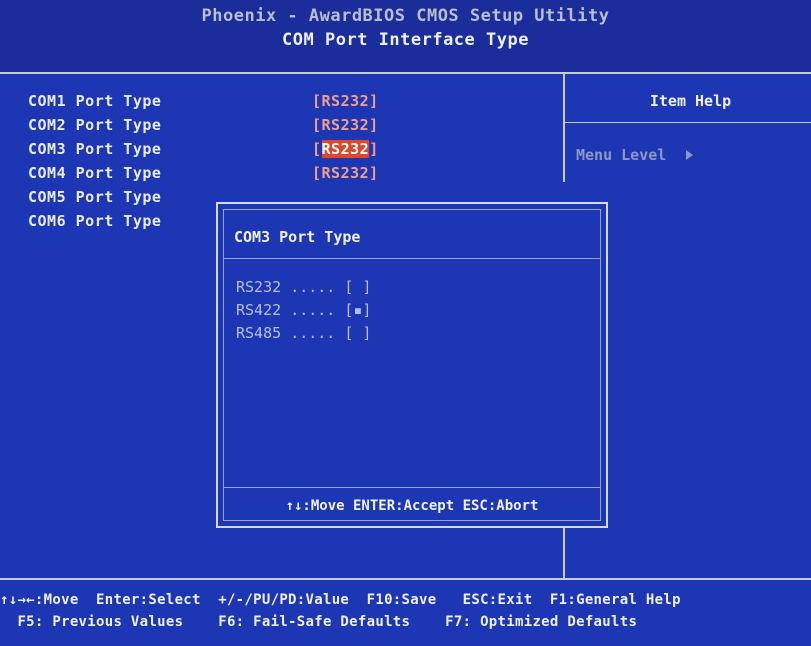 Image resolution: width=811 pixels, height=646 pixels. What do you see at coordinates (94, 221) in the screenshot?
I see `setting-label-com6: COM6 Port Type` at bounding box center [94, 221].